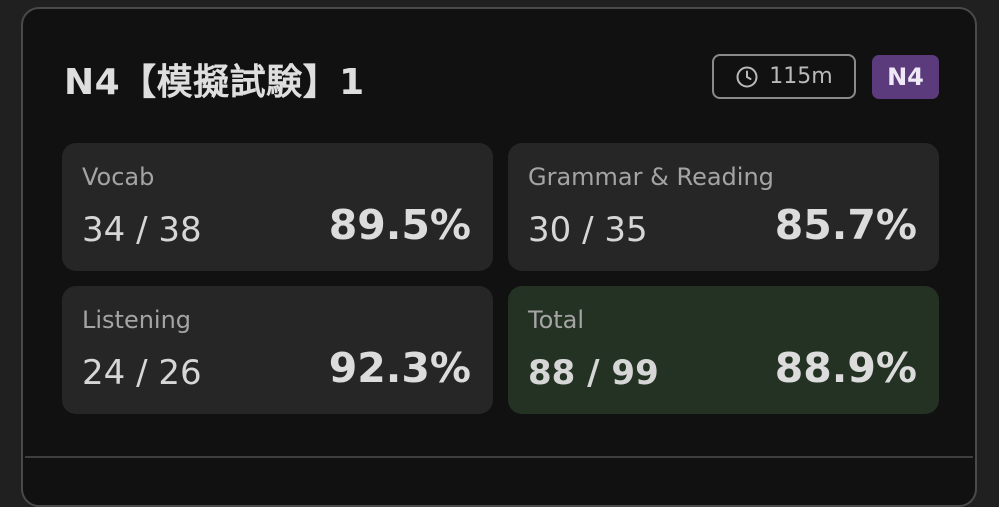  What do you see at coordinates (593, 373) in the screenshot?
I see `stat-score: 88 / 99` at bounding box center [593, 373].